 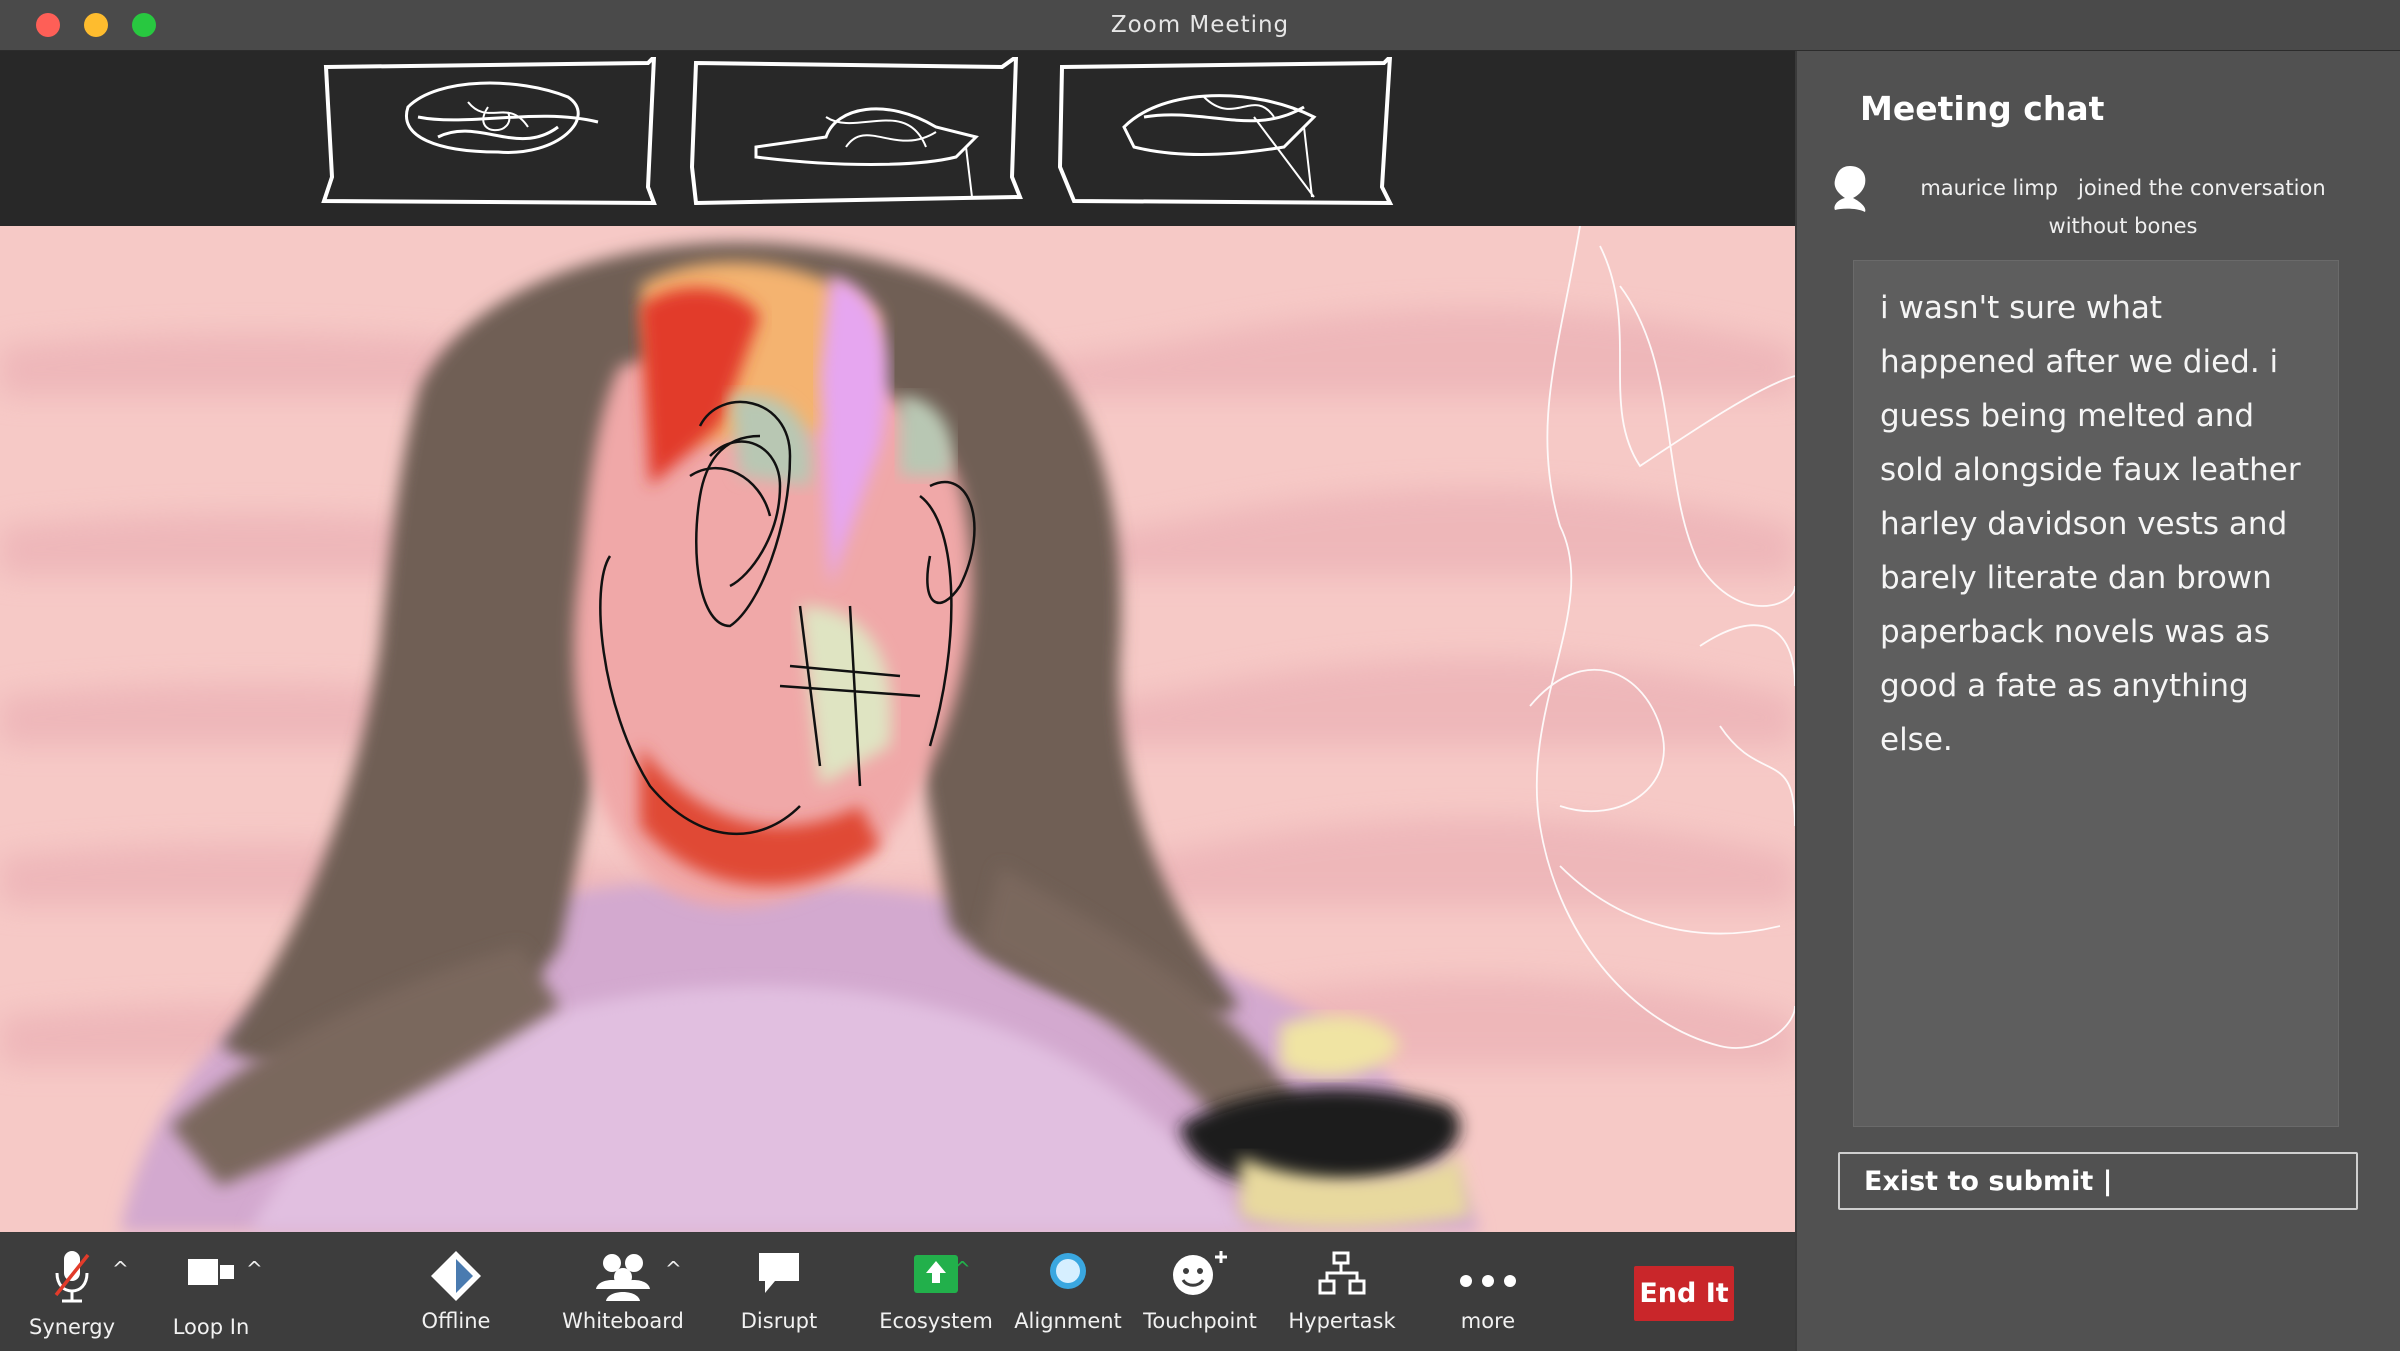 I want to click on synergy-button: Synergy, so click(x=72, y=1292).